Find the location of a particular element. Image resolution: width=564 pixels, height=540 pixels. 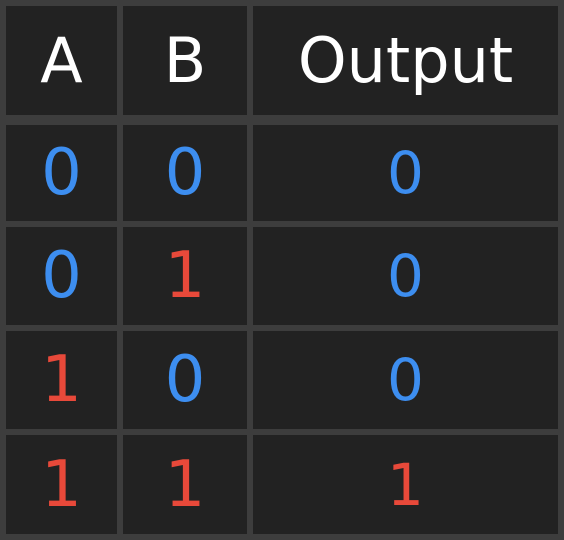

header-output: Output is located at coordinates (405, 60).